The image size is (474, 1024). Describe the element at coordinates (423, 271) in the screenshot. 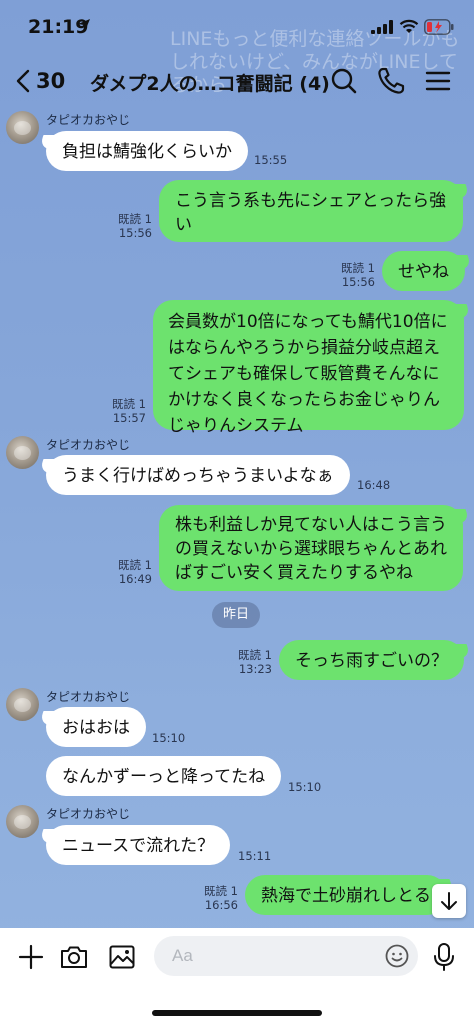

I see `message-bubble-outgoing: せやね` at that location.